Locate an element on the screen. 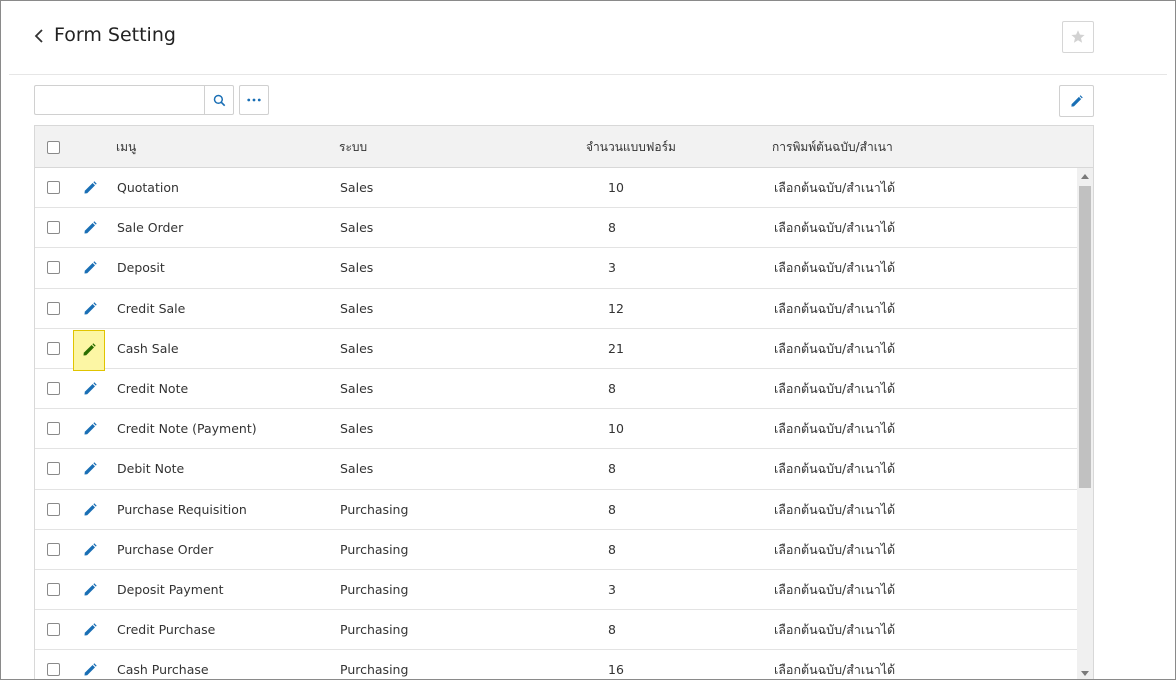 This screenshot has width=1176, height=680. search-button is located at coordinates (219, 100).